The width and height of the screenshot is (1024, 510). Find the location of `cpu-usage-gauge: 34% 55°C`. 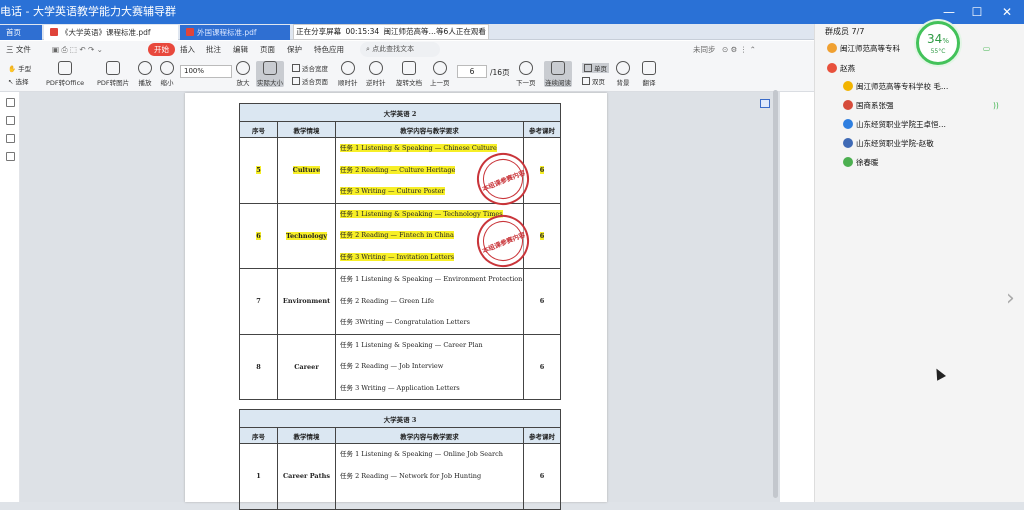

cpu-usage-gauge: 34% 55°C is located at coordinates (938, 43).